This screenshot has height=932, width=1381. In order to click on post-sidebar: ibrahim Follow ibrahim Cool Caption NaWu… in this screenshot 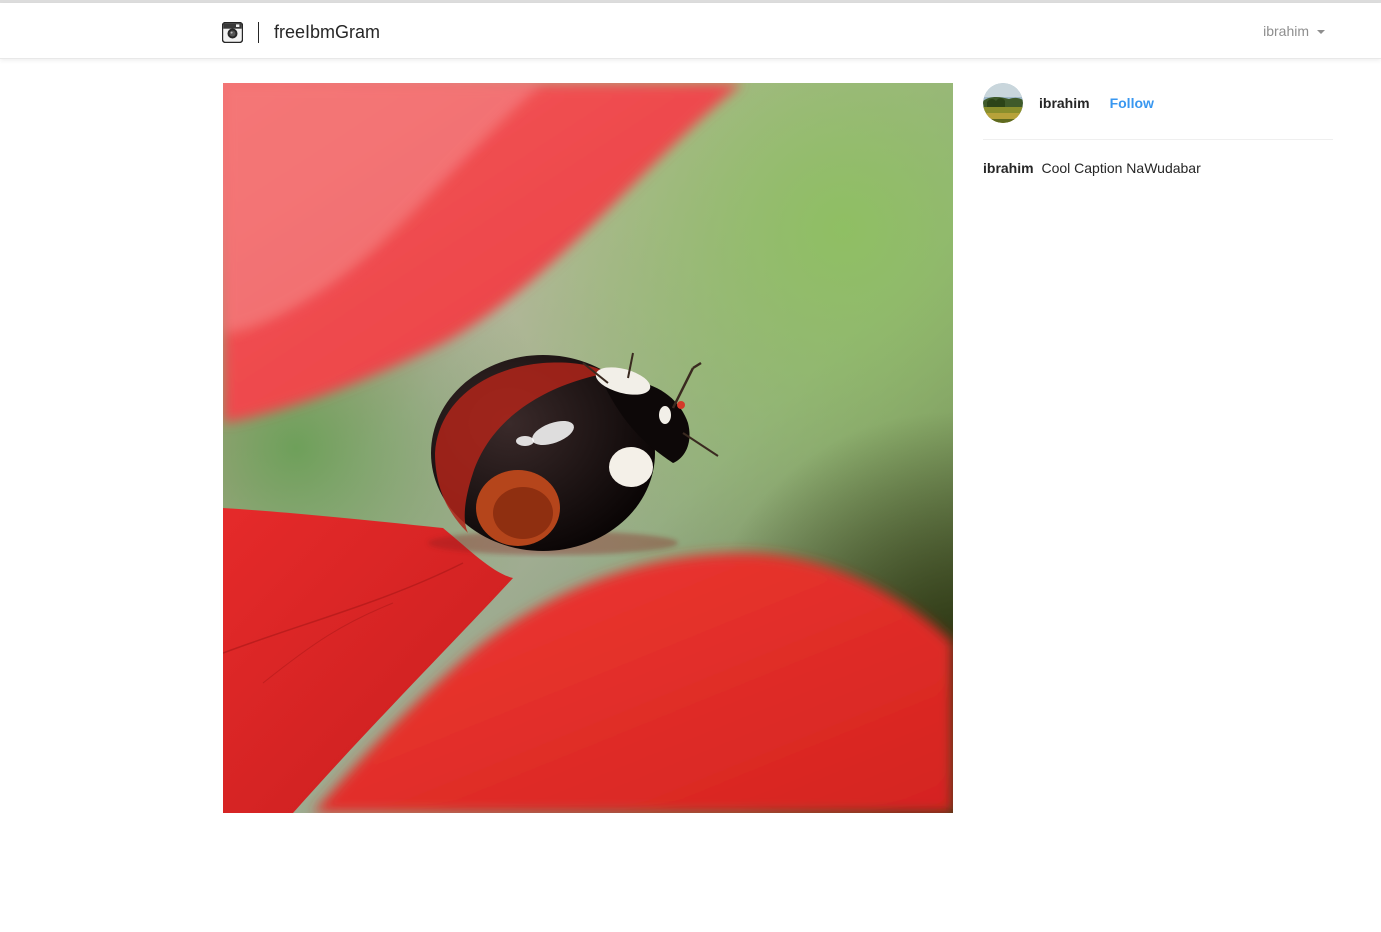, I will do `click(1158, 130)`.